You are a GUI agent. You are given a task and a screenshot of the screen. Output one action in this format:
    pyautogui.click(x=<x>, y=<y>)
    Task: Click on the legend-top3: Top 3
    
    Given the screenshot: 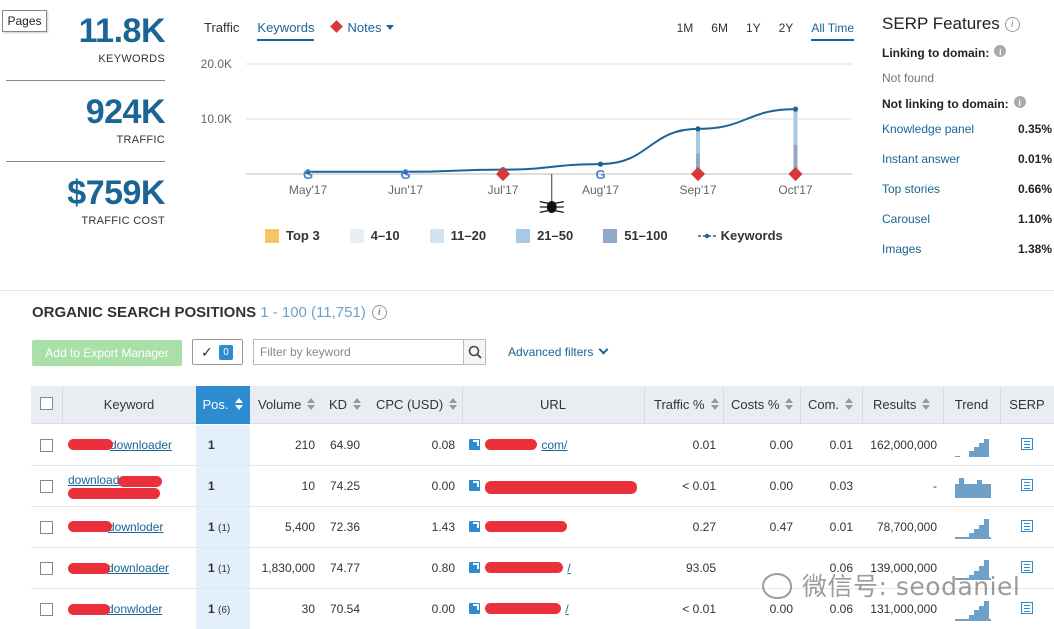 What is the action you would take?
    pyautogui.click(x=292, y=235)
    